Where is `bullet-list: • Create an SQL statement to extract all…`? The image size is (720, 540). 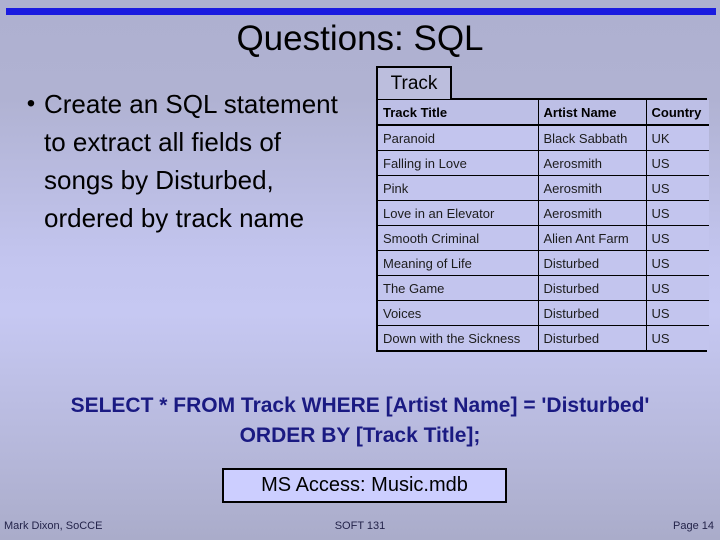 bullet-list: • Create an SQL statement to extract all… is located at coordinates (193, 161).